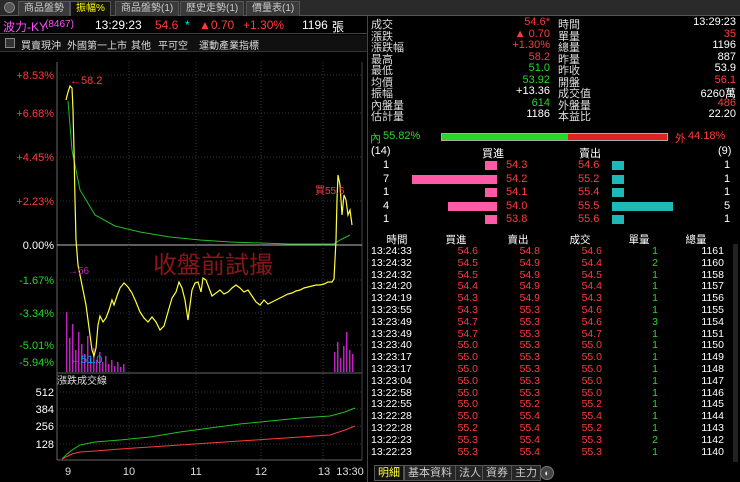  I want to click on tab-basic-info: 基本資料, so click(430, 473).